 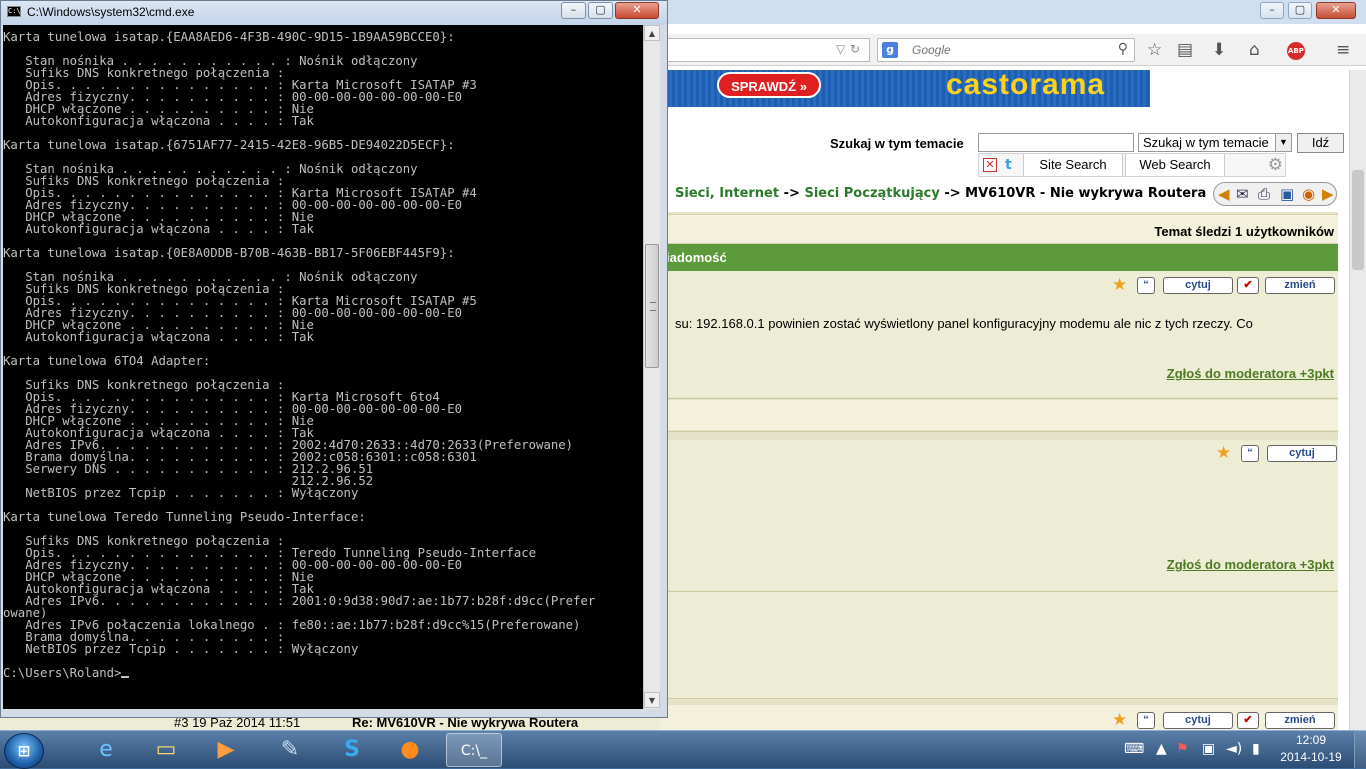 What do you see at coordinates (1224, 194) in the screenshot?
I see `prev-icon: ◀` at bounding box center [1224, 194].